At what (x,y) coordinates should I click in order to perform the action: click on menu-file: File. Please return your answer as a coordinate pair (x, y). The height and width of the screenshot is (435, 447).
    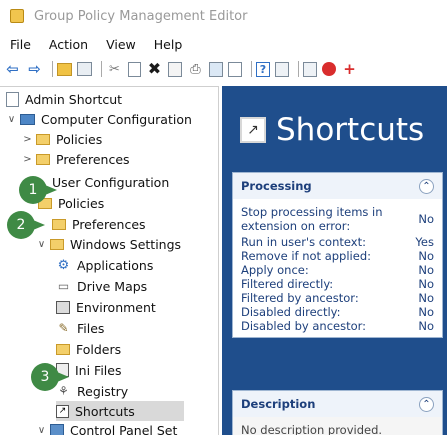
    Looking at the image, I should click on (20, 44).